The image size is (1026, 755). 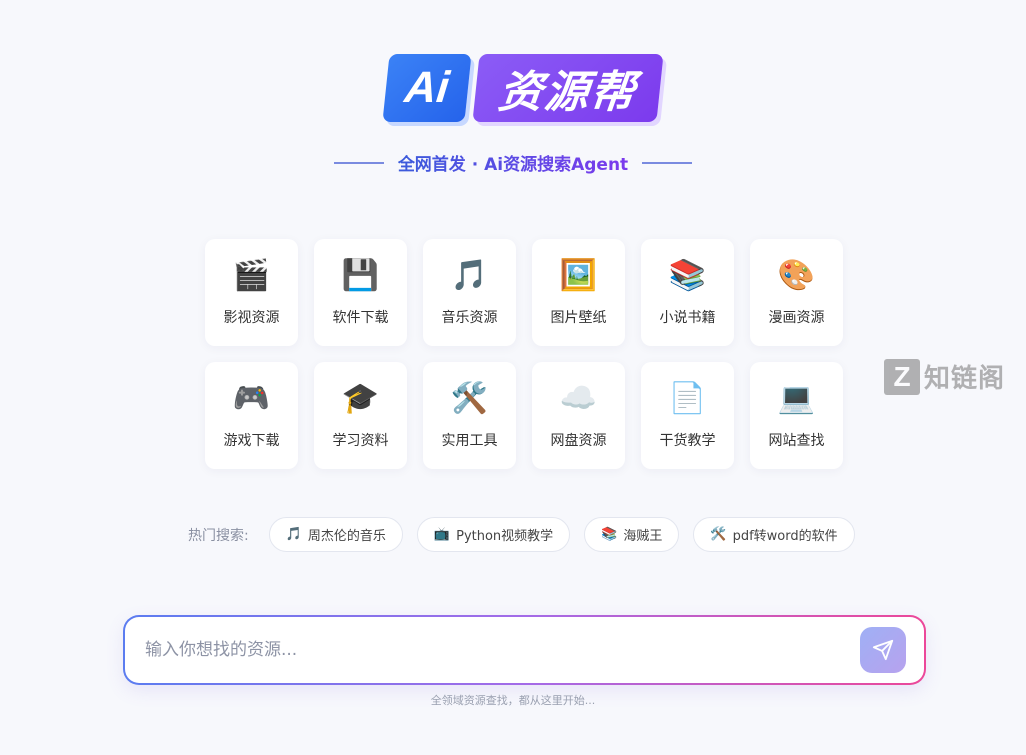 What do you see at coordinates (442, 534) in the screenshot?
I see `tv-icon: 📺` at bounding box center [442, 534].